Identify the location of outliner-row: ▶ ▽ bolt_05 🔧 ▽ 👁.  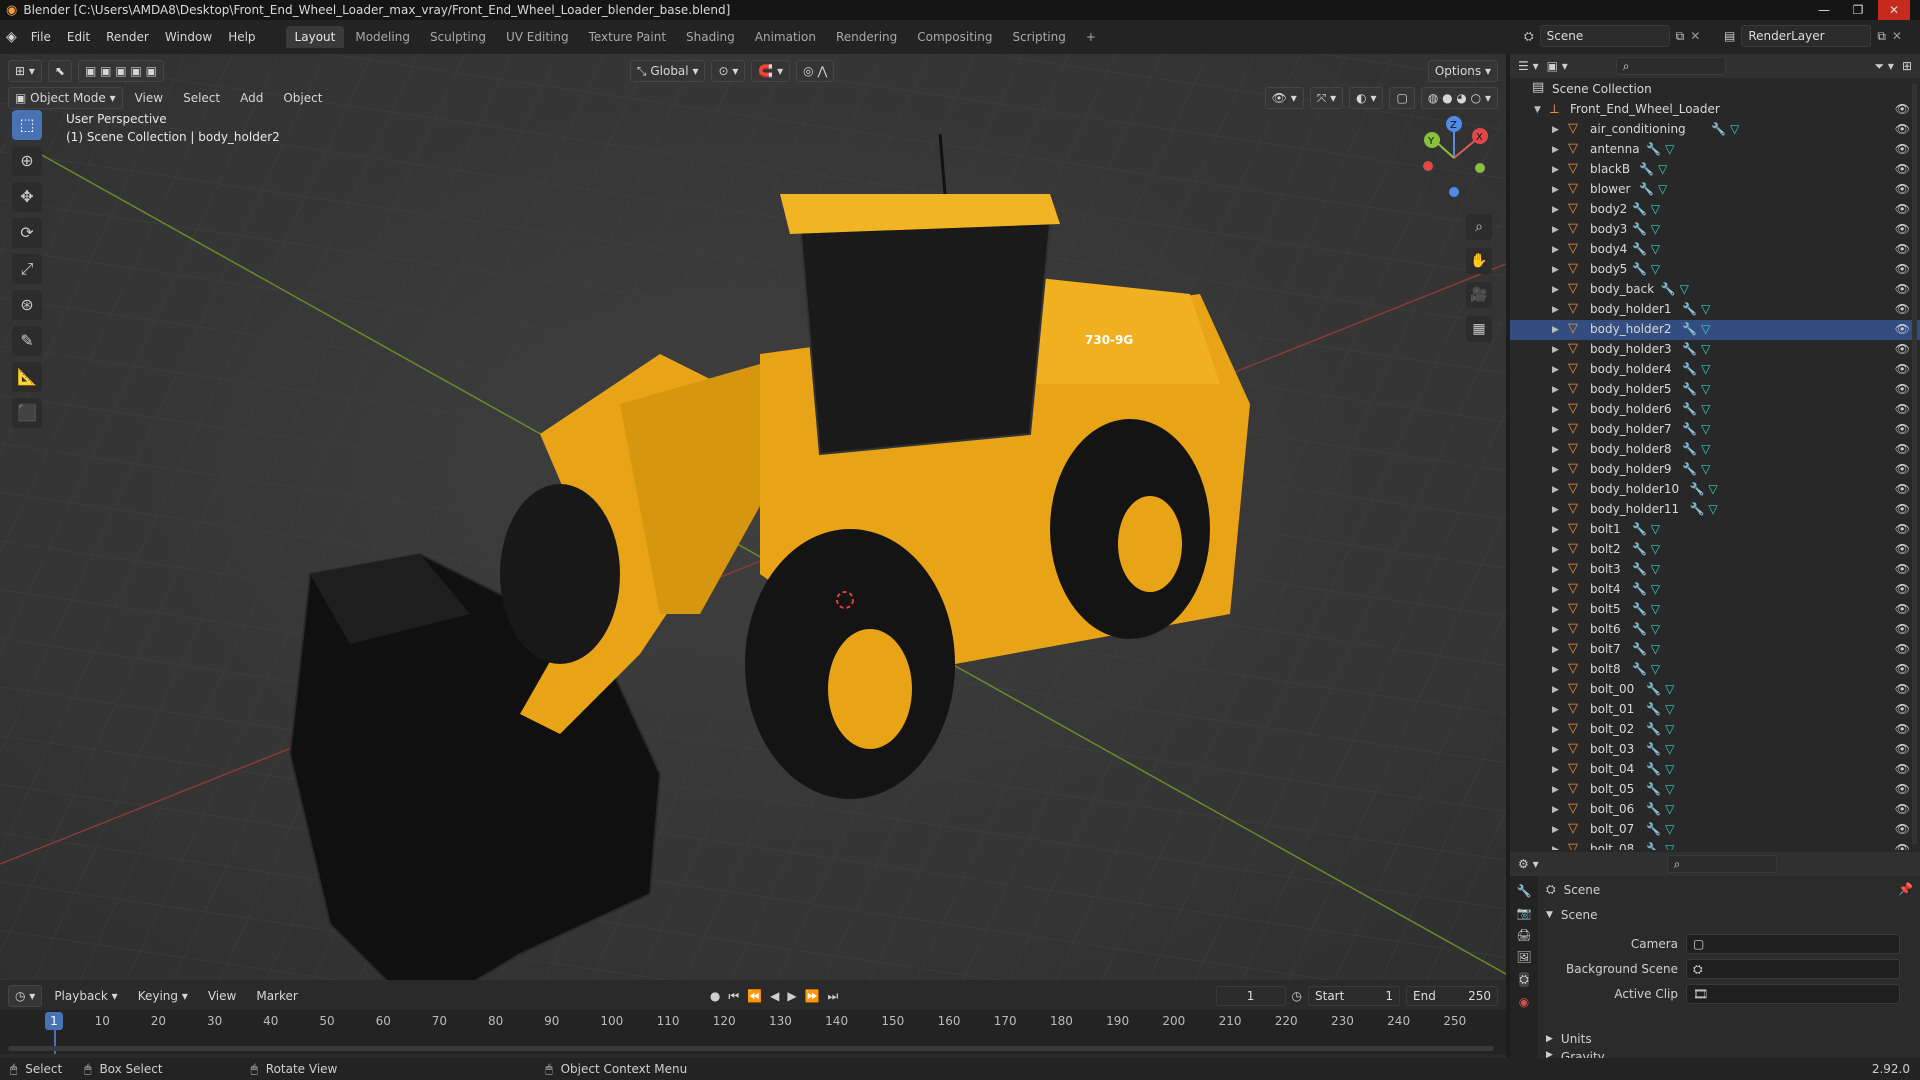
(1715, 790).